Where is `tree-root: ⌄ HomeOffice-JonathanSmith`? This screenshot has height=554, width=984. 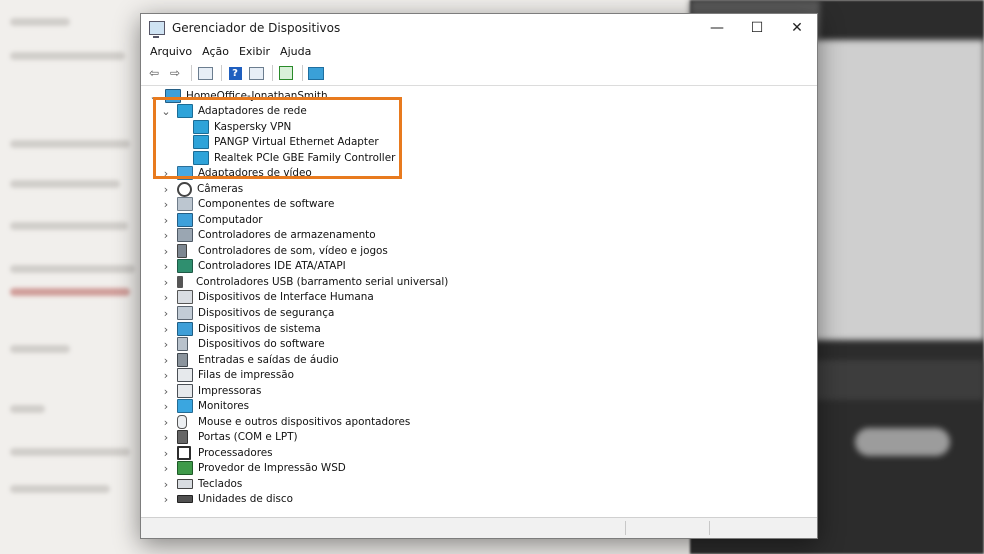
tree-root: ⌄ HomeOffice-JonathanSmith is located at coordinates (238, 96).